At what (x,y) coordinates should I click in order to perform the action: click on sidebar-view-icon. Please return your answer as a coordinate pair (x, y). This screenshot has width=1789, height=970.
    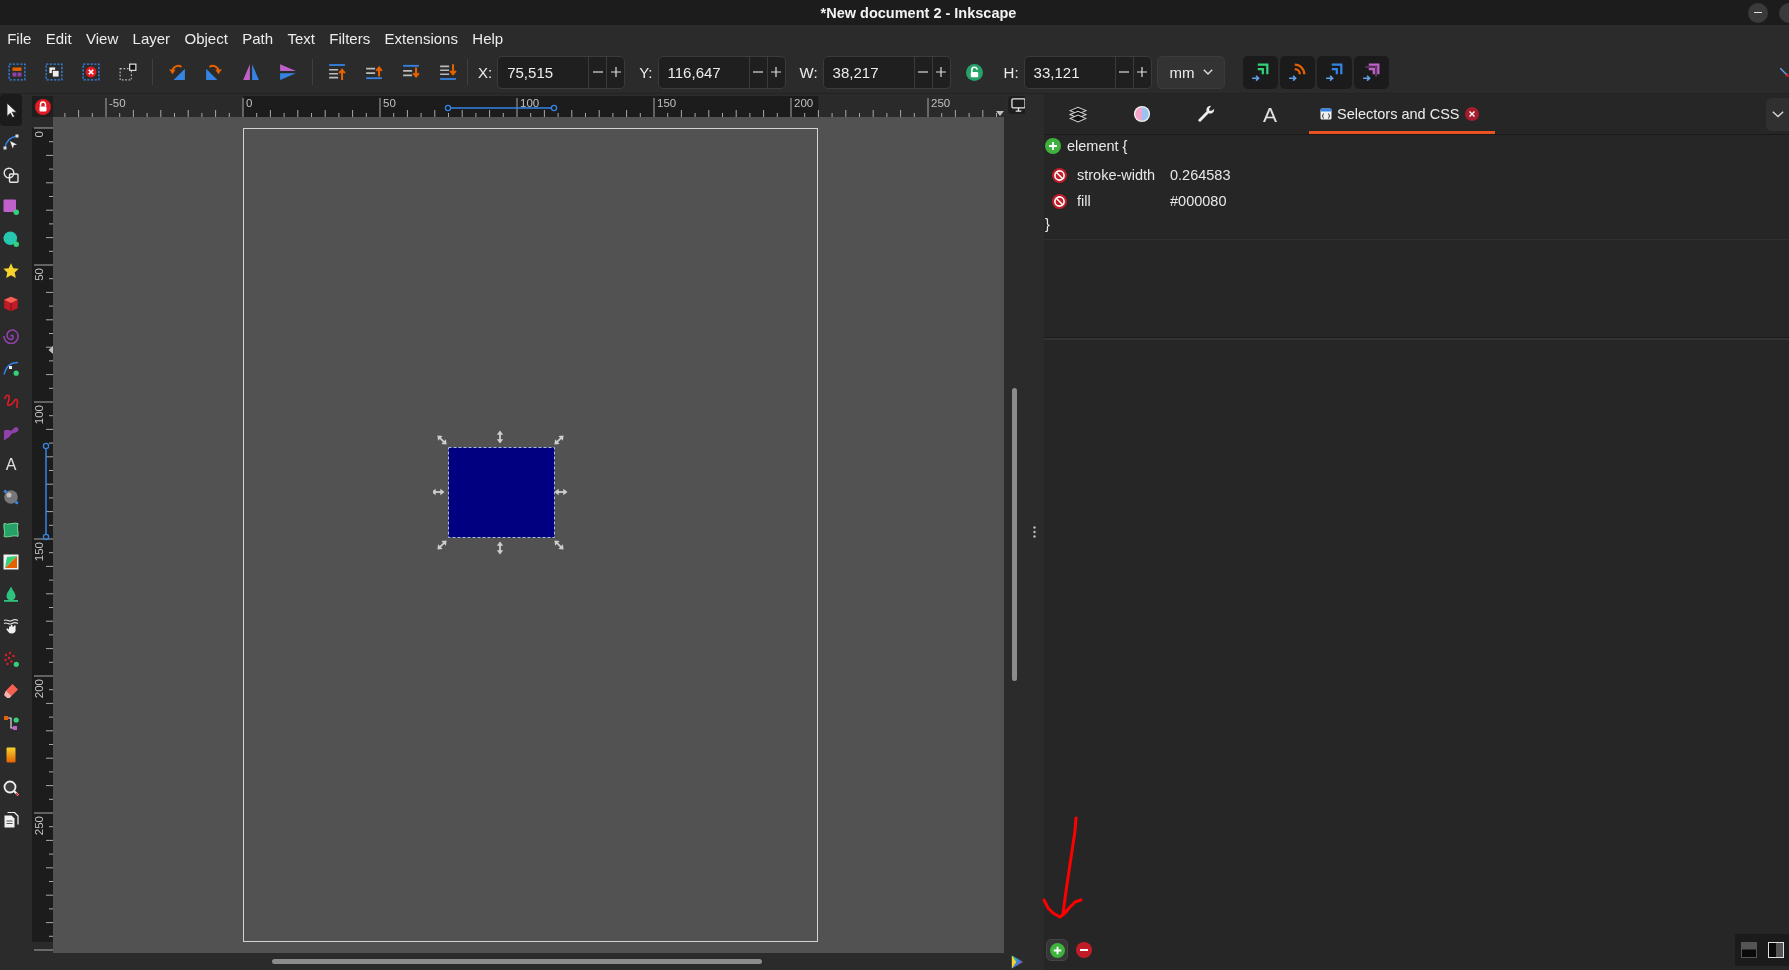
    Looking at the image, I should click on (1775, 950).